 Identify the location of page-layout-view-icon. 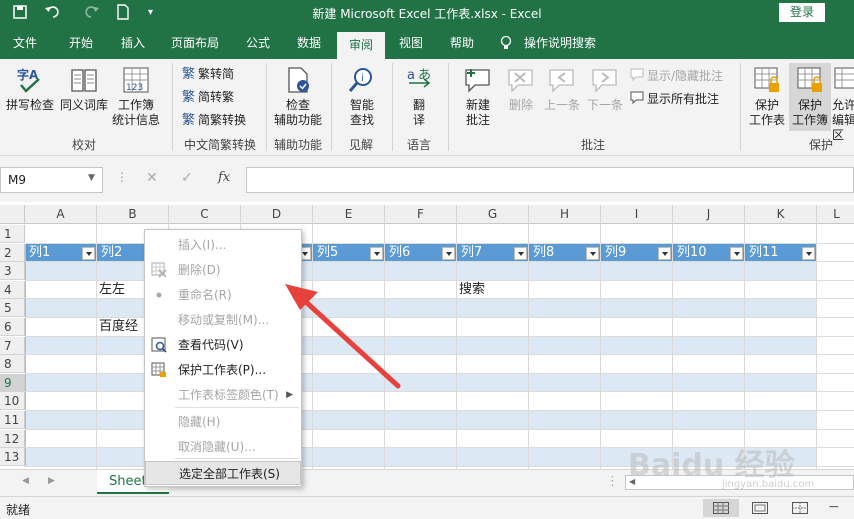
(760, 509).